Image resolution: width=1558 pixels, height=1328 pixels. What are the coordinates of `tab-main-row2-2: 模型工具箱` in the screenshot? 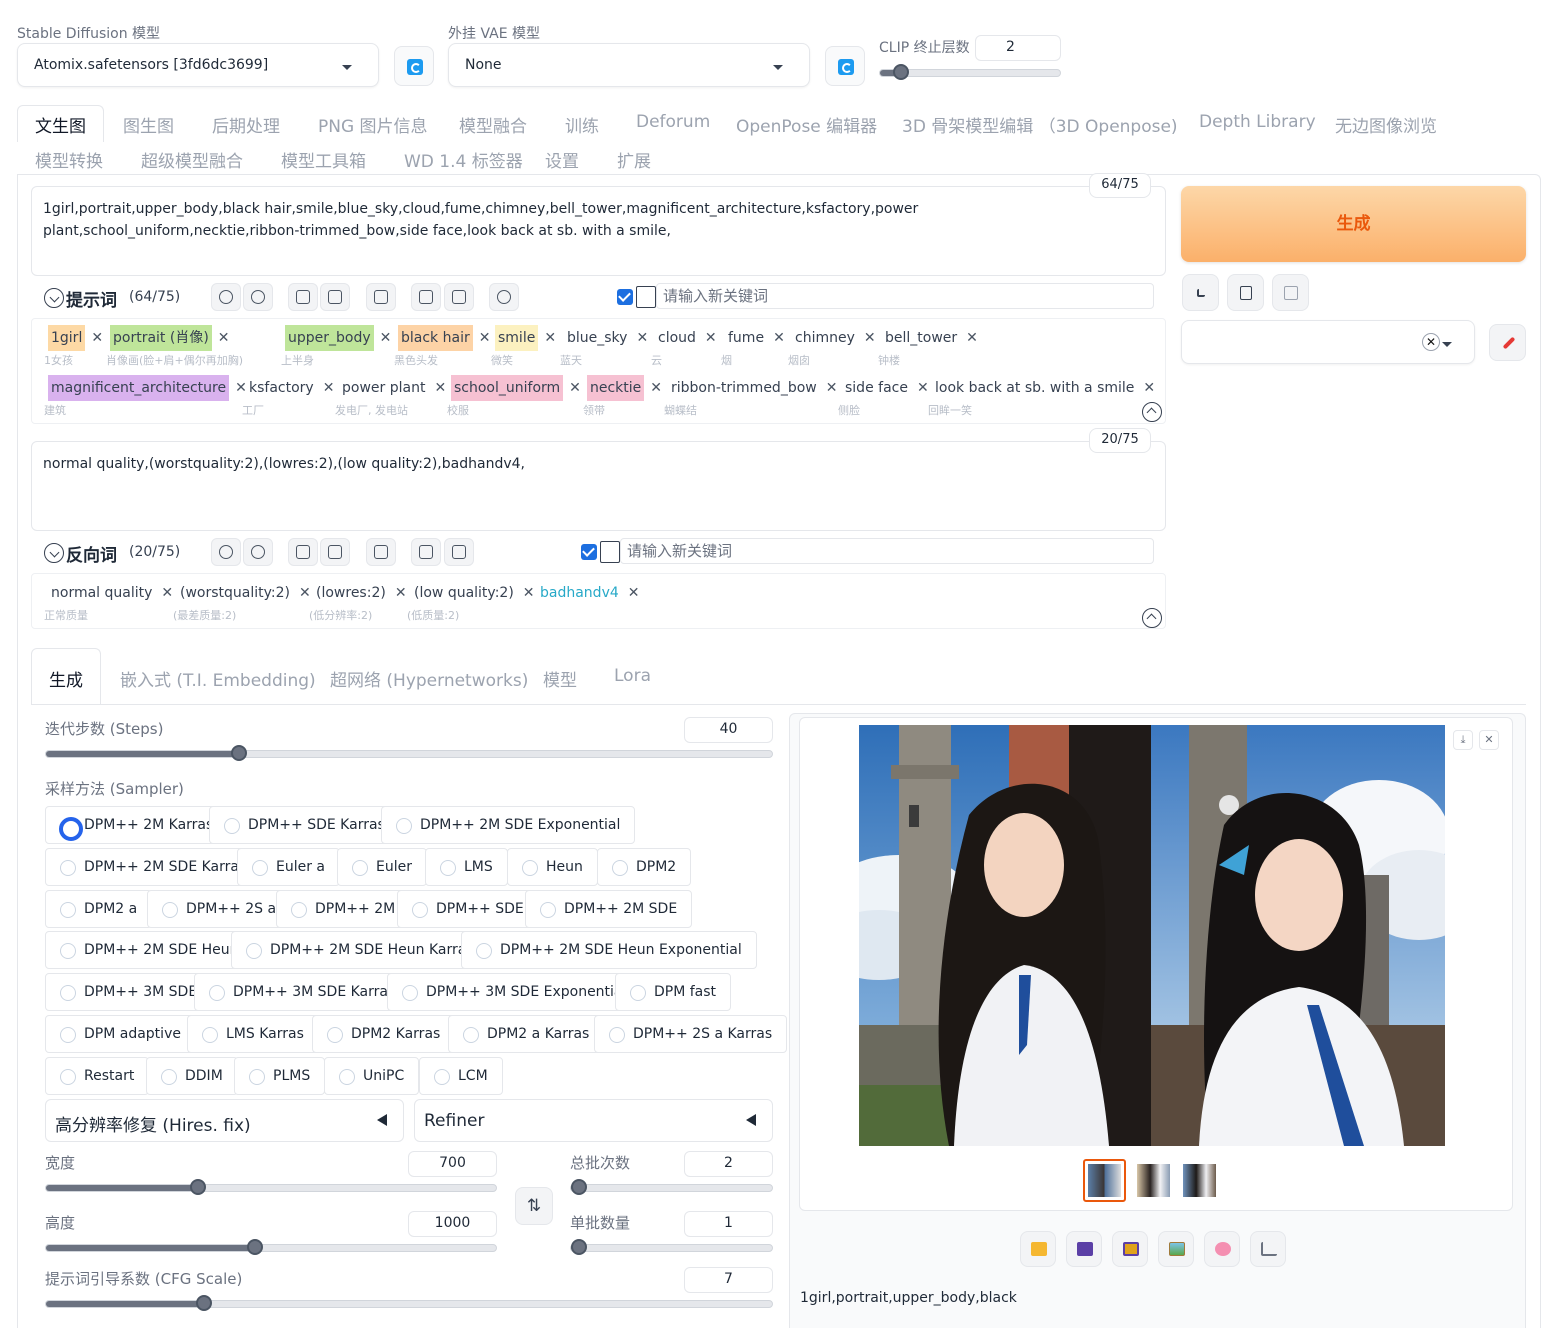 It's located at (323, 159).